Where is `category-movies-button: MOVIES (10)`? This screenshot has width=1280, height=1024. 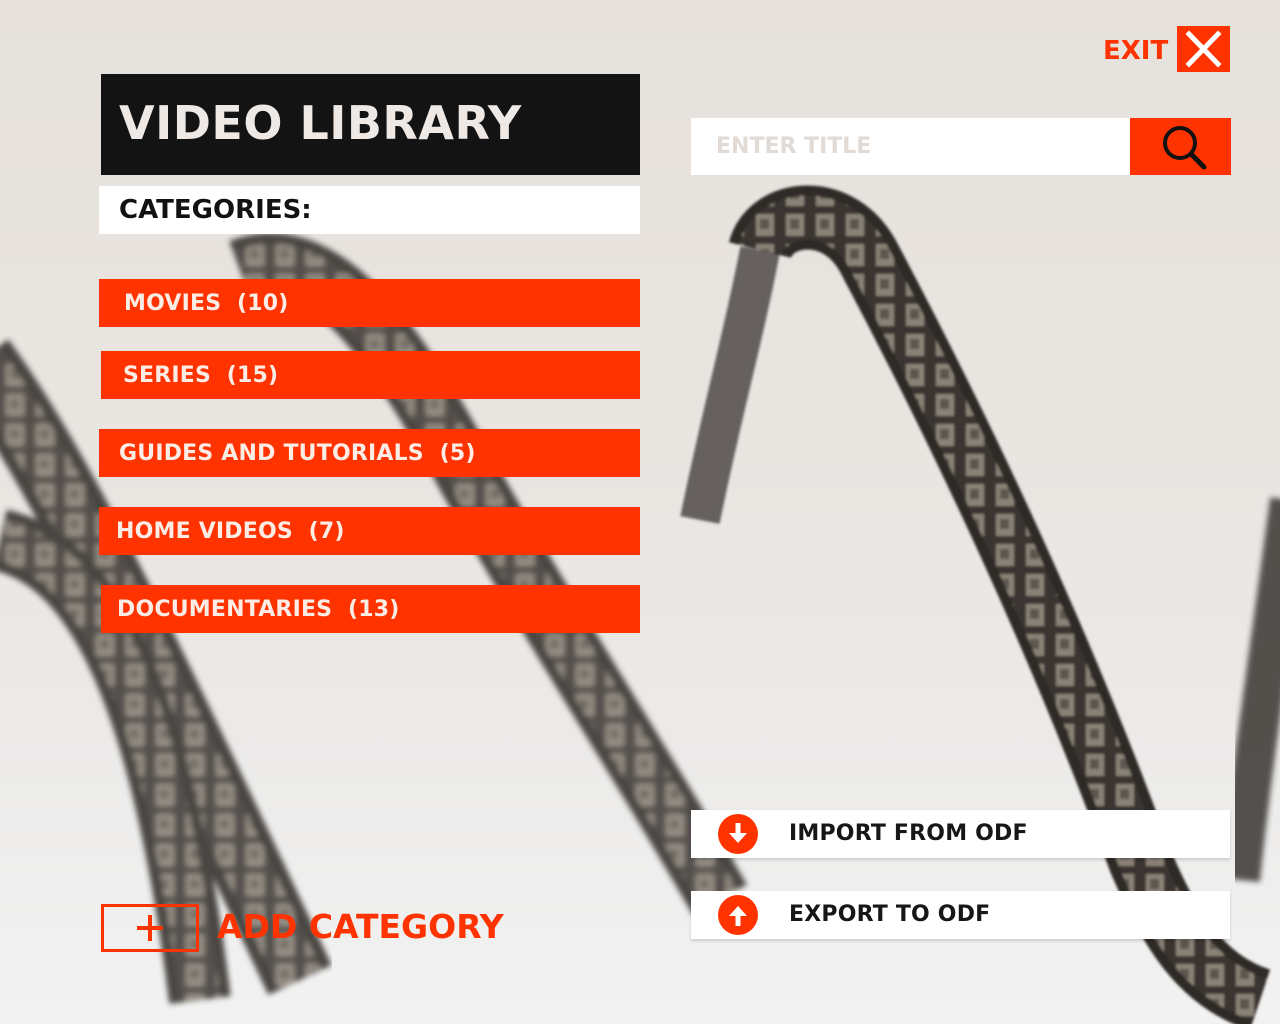 category-movies-button: MOVIES (10) is located at coordinates (369, 303).